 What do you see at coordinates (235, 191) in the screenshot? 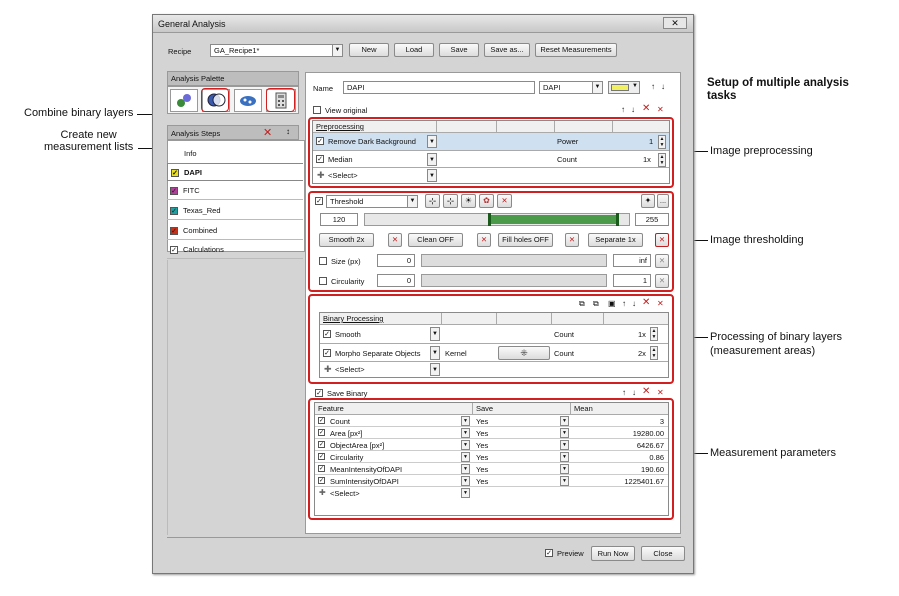
I see `step-item-fitc: ✓ FITC` at bounding box center [235, 191].